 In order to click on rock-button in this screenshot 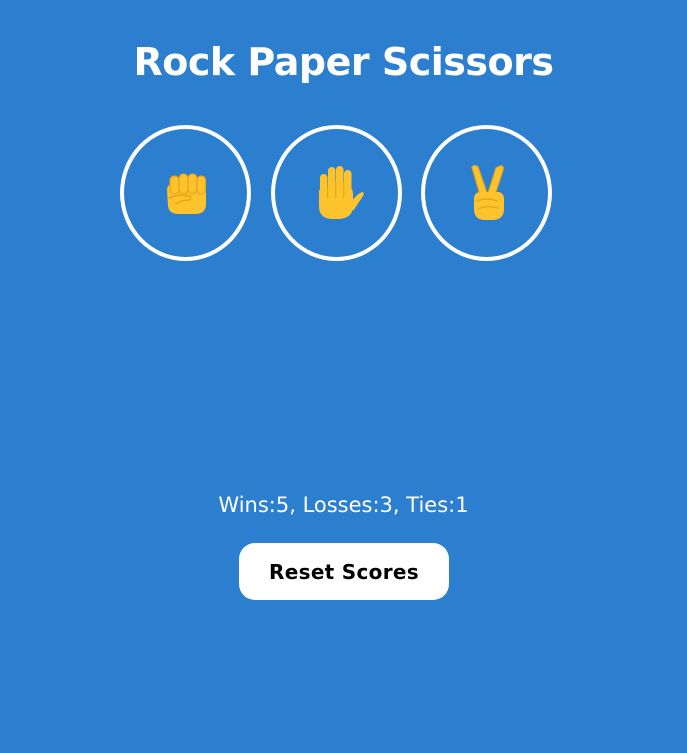, I will do `click(185, 193)`.